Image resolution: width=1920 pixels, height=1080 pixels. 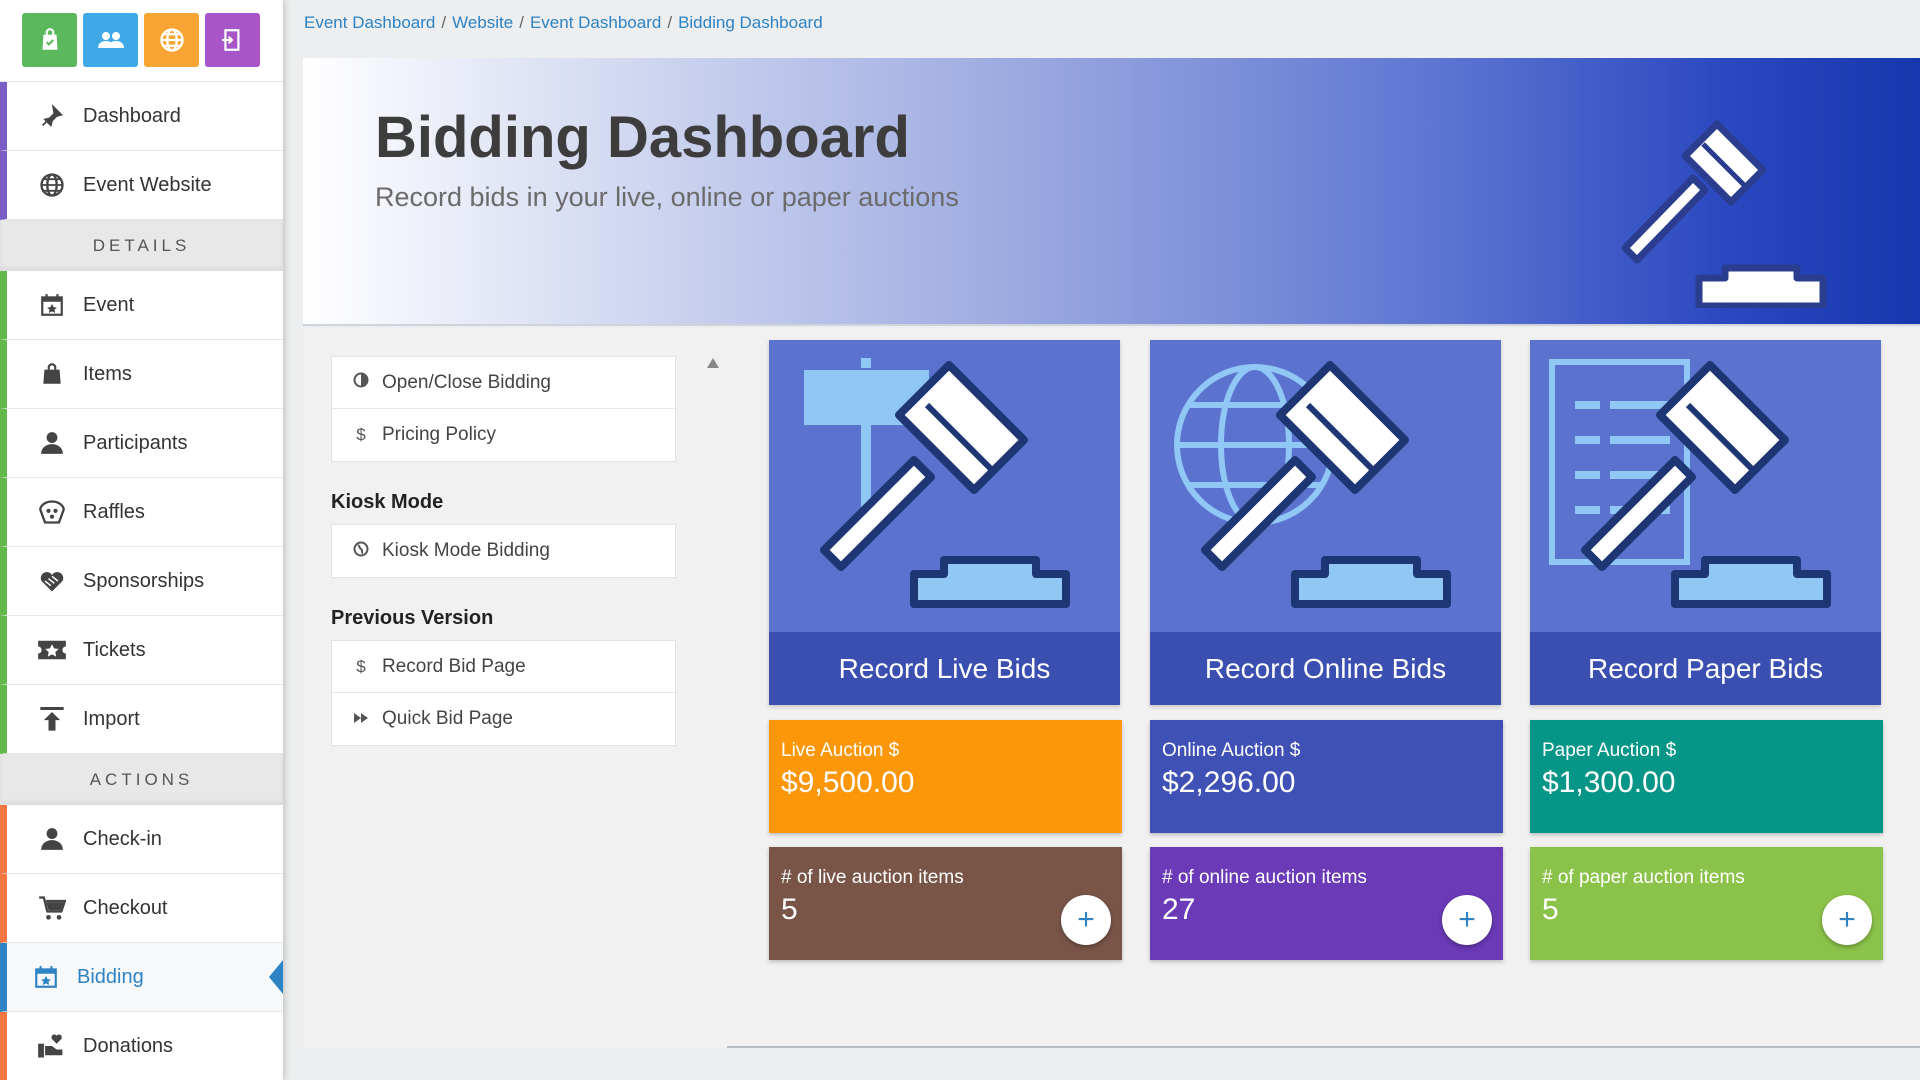 I want to click on live-auction-total-value: $9,500.00, so click(x=848, y=782).